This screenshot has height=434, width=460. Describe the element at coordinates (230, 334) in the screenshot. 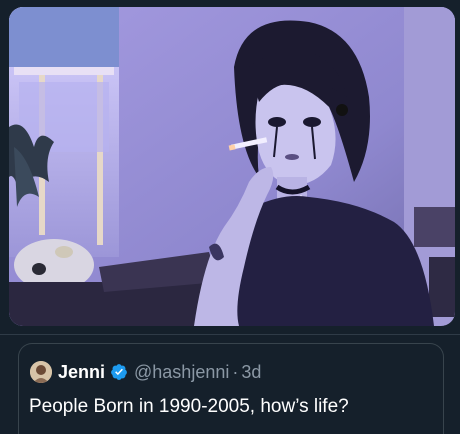

I see `divider` at that location.